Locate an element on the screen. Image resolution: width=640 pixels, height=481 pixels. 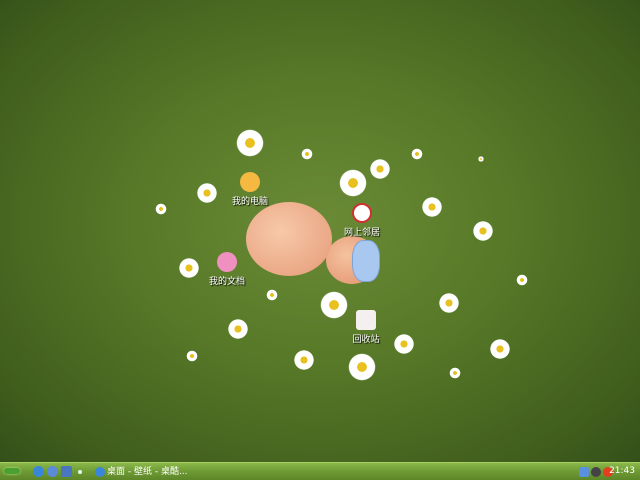
icon-label: 回收站 is located at coordinates (366, 340).